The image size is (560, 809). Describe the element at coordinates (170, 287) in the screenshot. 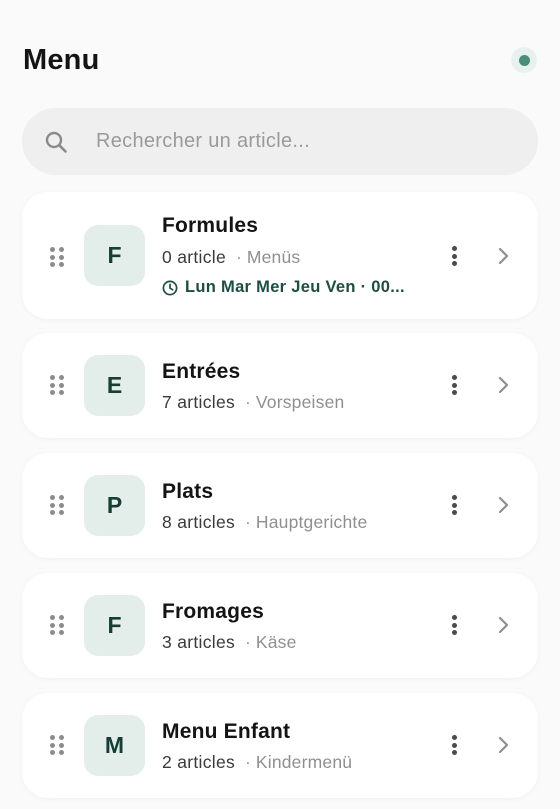

I see `clock-icon` at that location.